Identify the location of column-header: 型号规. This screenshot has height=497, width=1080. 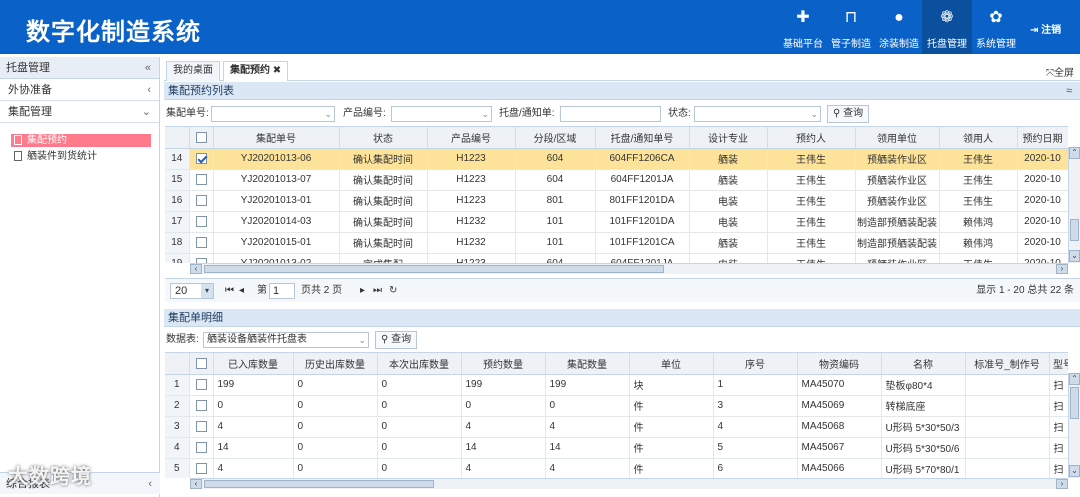
(1058, 364).